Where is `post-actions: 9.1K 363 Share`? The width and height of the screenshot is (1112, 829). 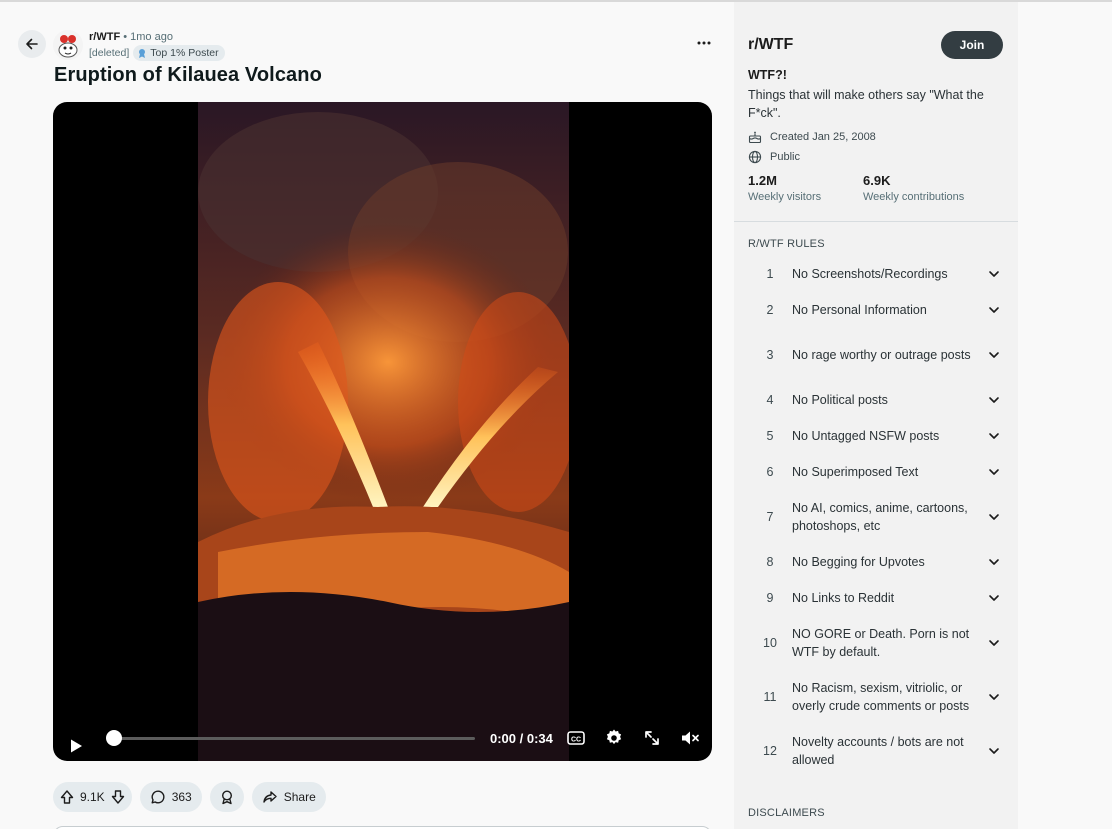 post-actions: 9.1K 363 Share is located at coordinates (189, 797).